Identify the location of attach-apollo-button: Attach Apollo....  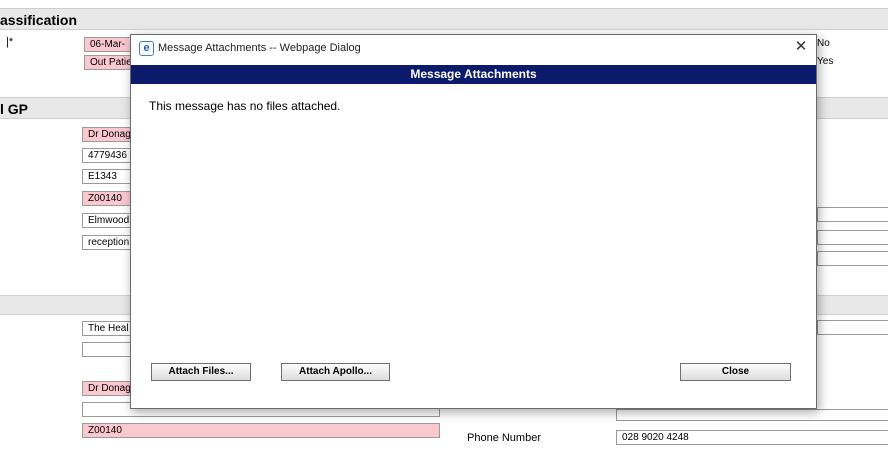
(335, 372).